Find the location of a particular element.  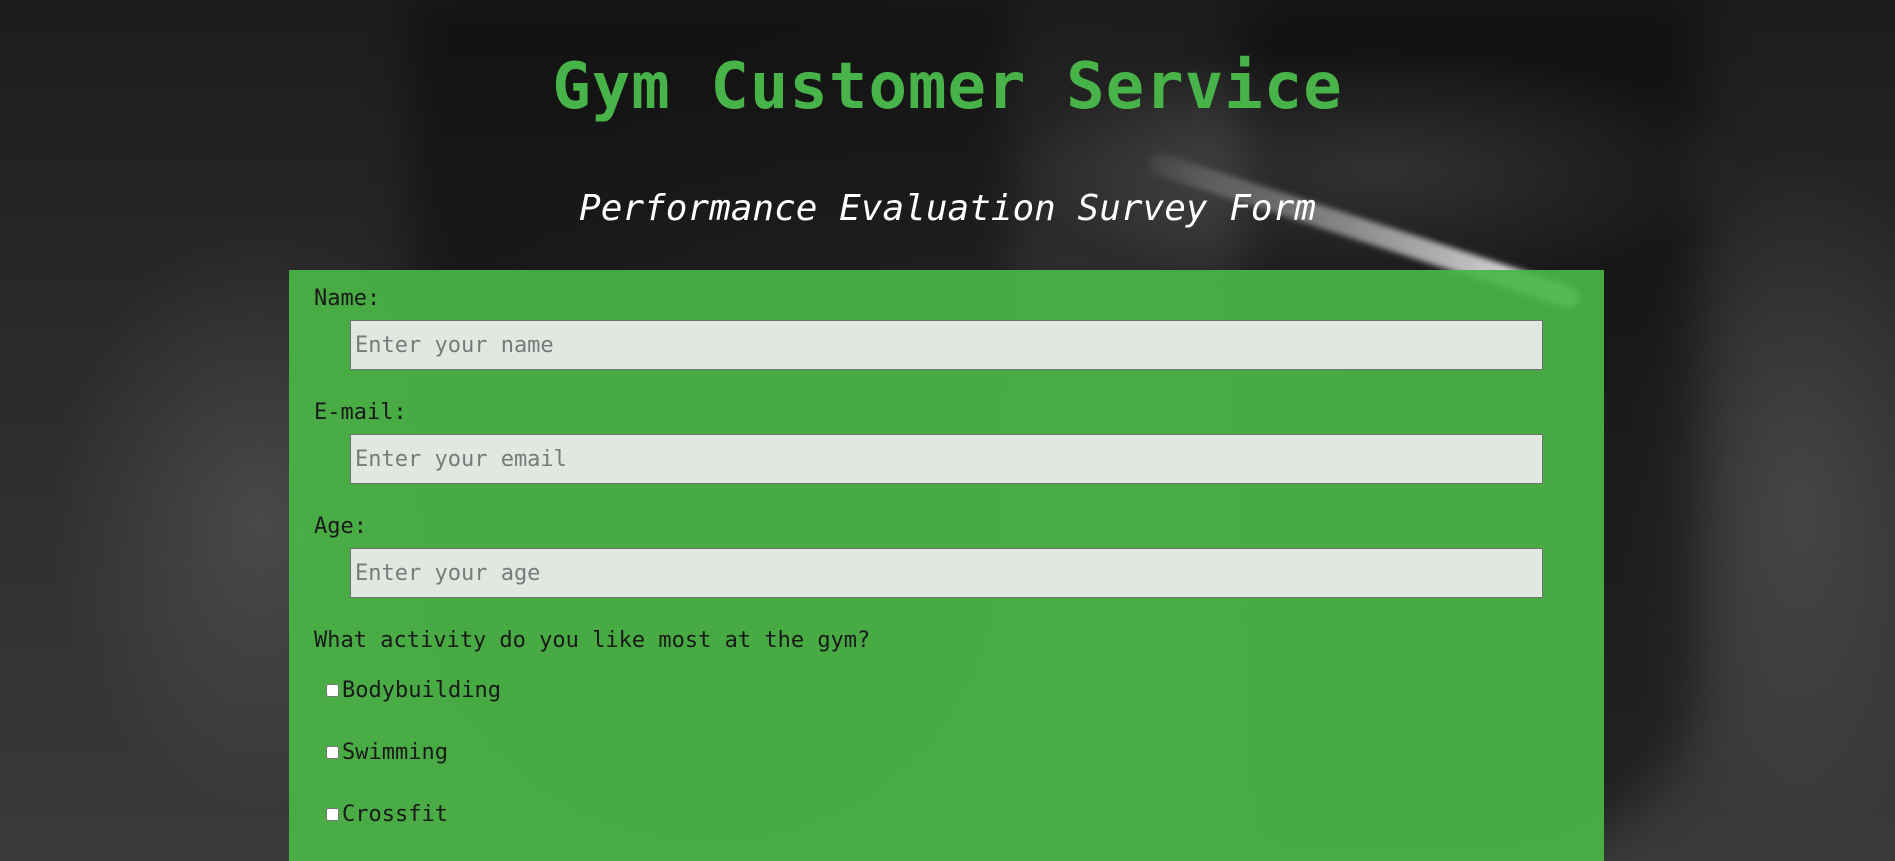

swimming-checkbox is located at coordinates (332, 752).